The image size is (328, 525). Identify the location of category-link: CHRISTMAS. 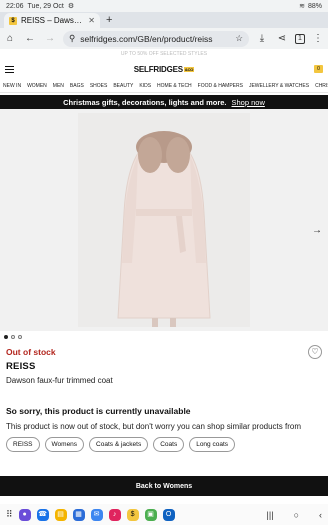
(321, 86).